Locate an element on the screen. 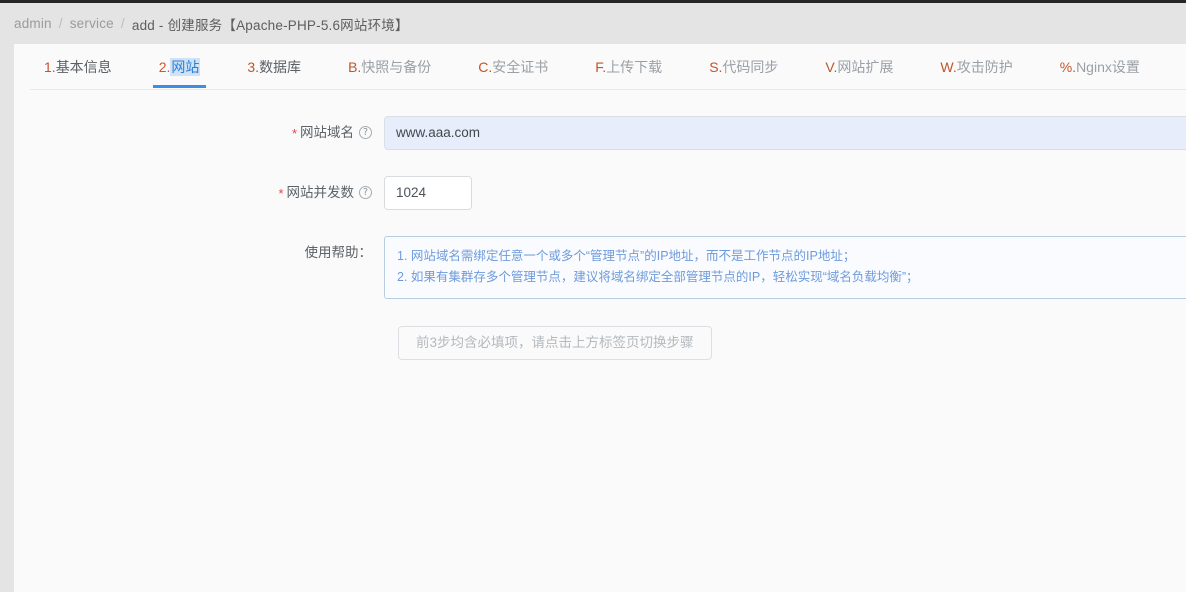 Image resolution: width=1186 pixels, height=592 pixels. tab-攻击防护: W.攻击防护 is located at coordinates (976, 73).